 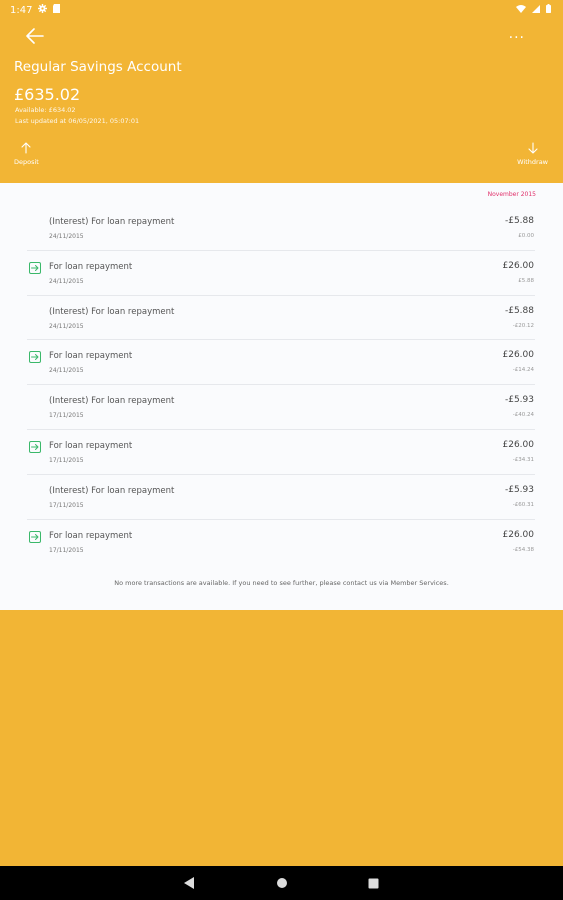 I want to click on running-balance: -£54.38, so click(x=523, y=549).